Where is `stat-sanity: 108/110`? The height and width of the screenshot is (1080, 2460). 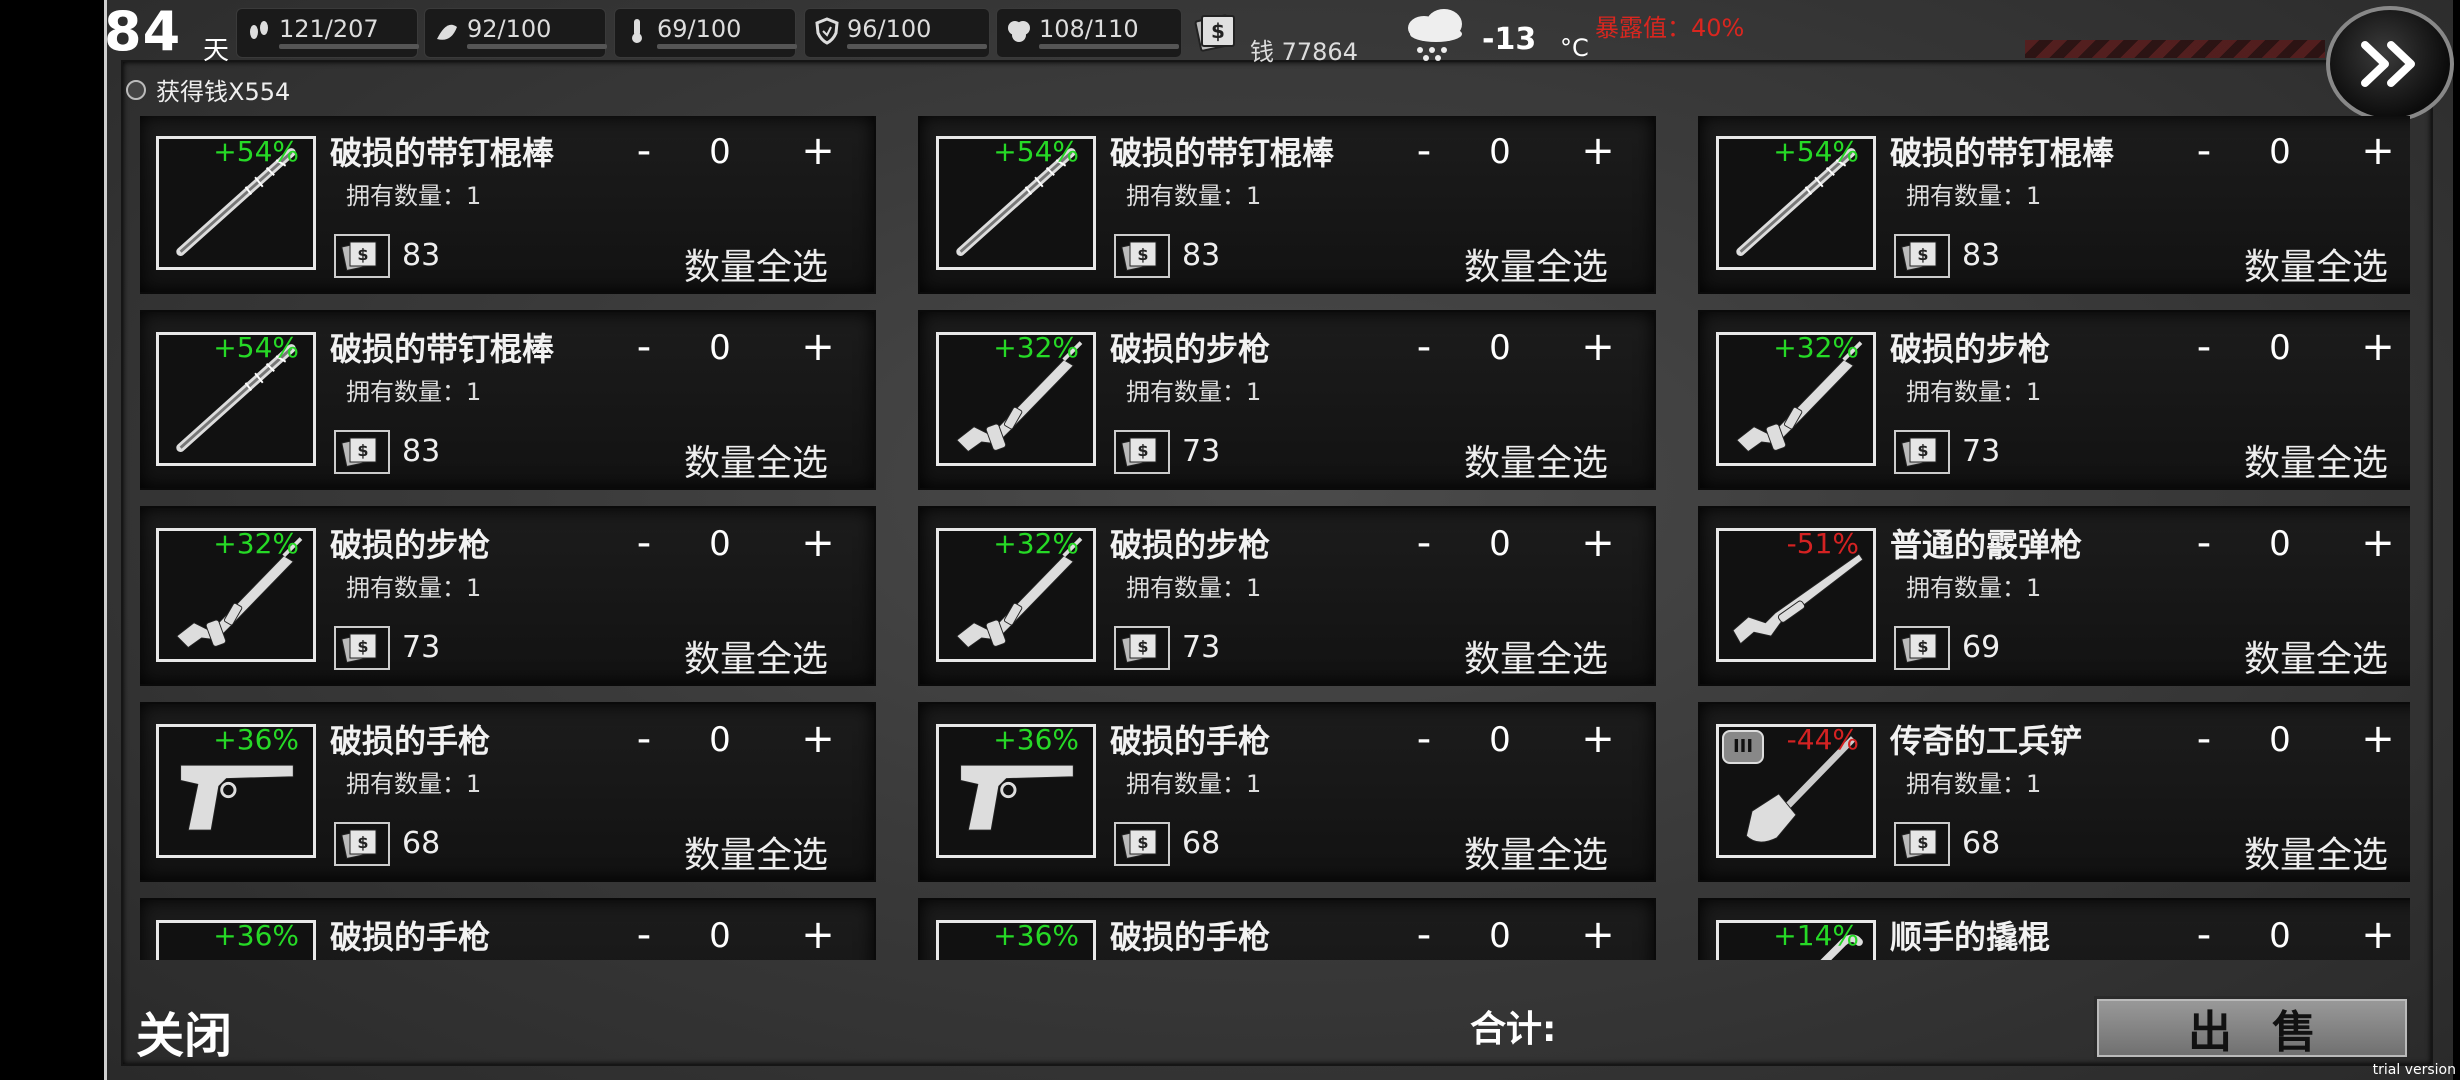
stat-sanity: 108/110 is located at coordinates (1089, 33).